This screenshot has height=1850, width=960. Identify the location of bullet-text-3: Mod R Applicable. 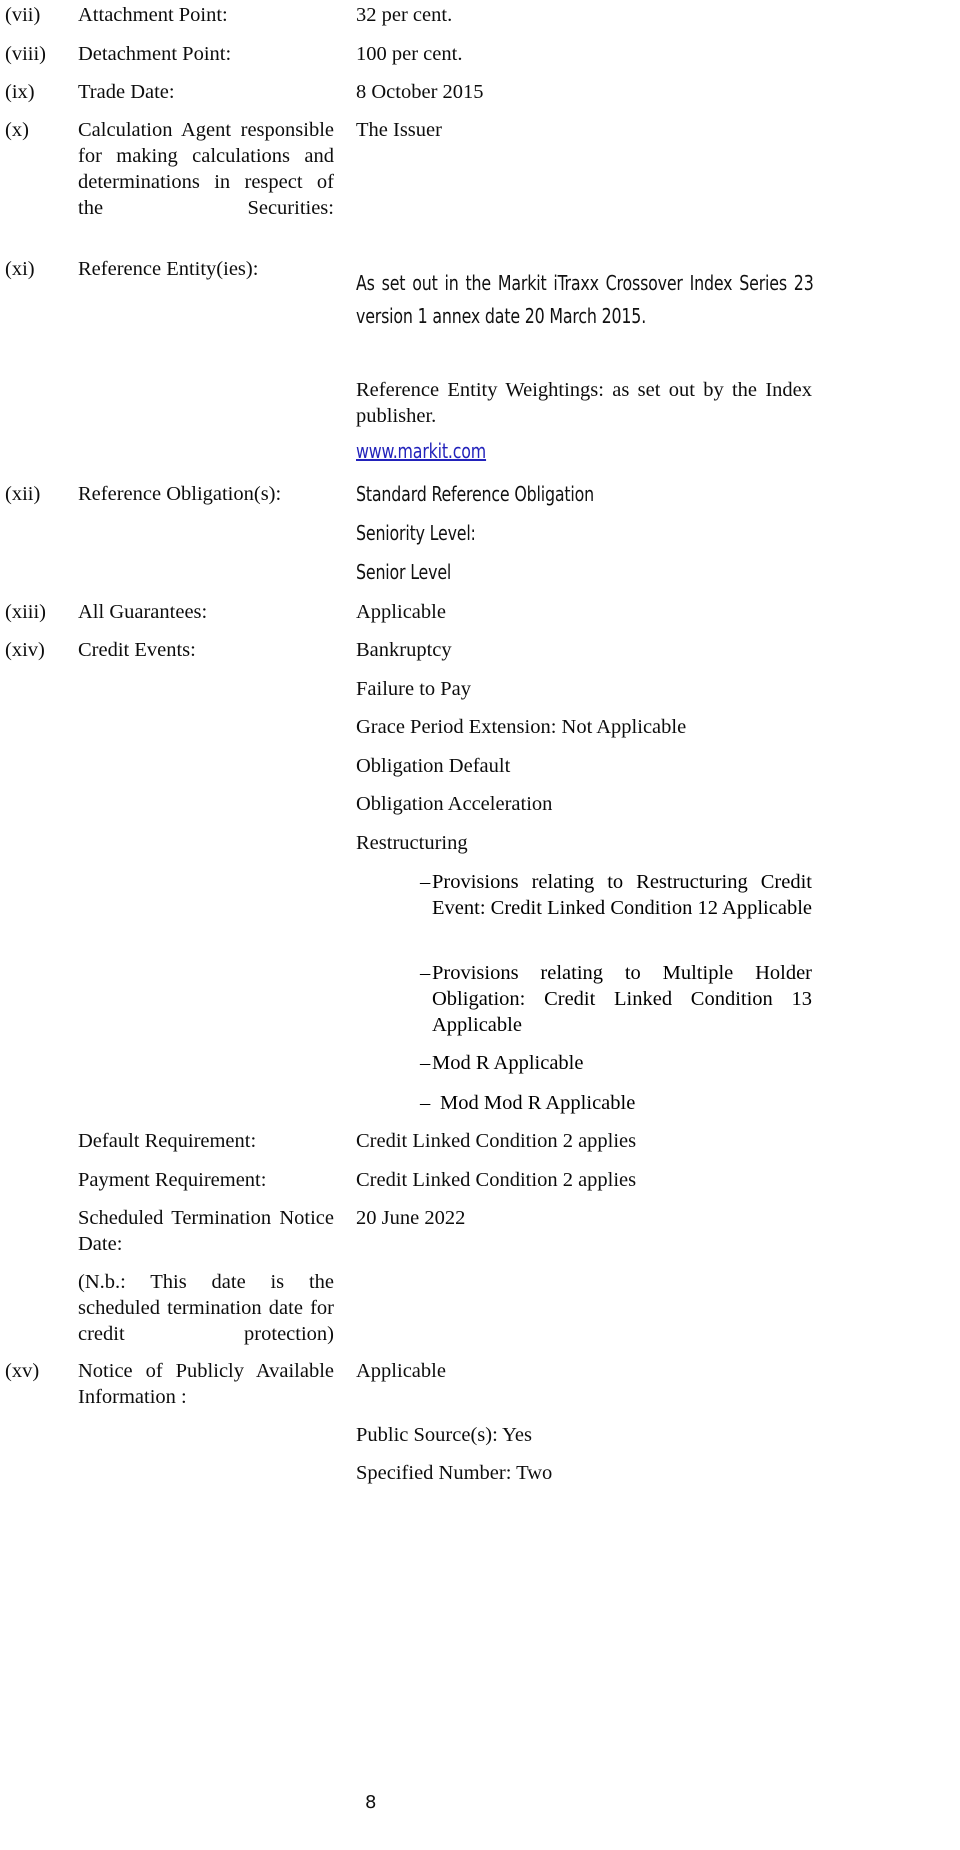
(508, 1063).